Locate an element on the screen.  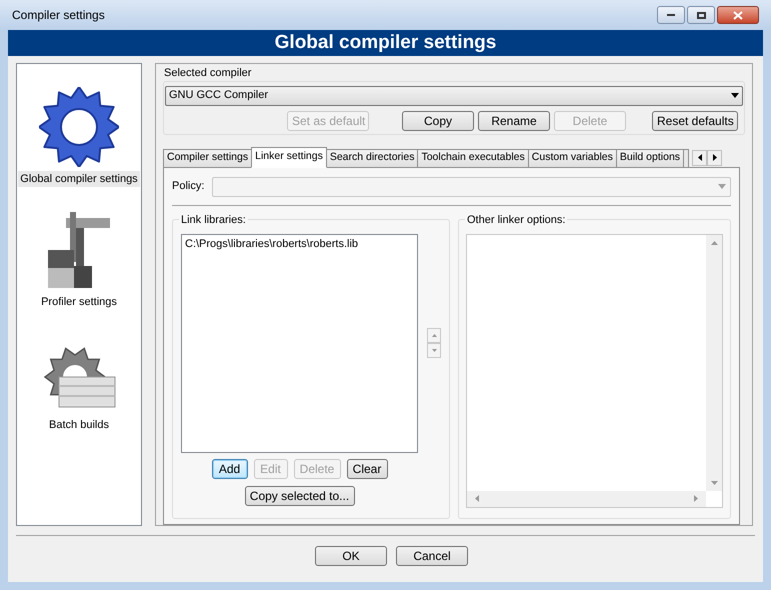
close-icon is located at coordinates (738, 15).